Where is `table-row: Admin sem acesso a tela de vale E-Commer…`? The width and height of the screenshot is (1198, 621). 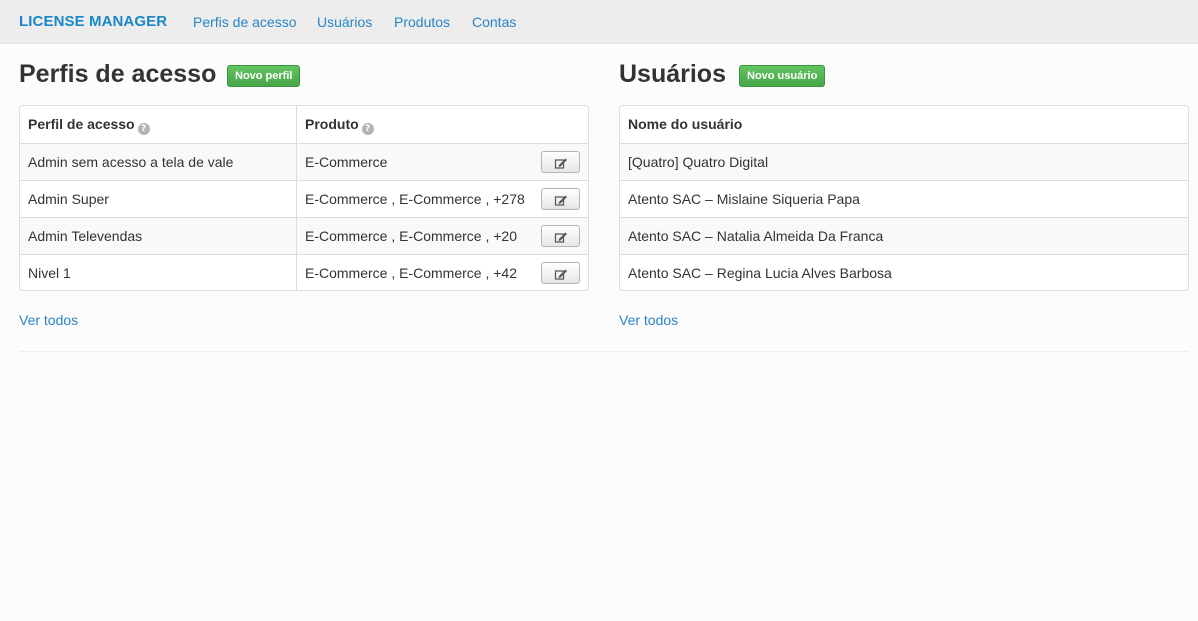
table-row: Admin sem acesso a tela de vale E-Commer… is located at coordinates (304, 161).